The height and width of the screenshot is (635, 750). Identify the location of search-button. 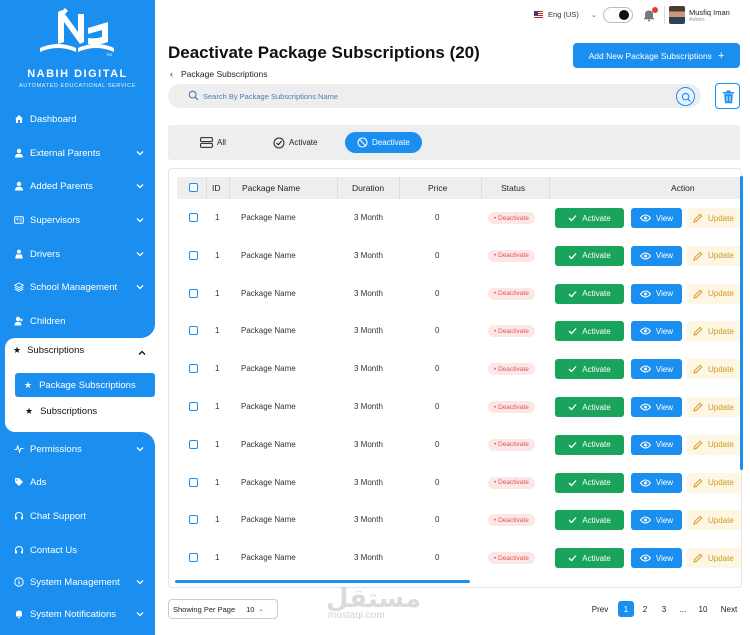
(685, 96).